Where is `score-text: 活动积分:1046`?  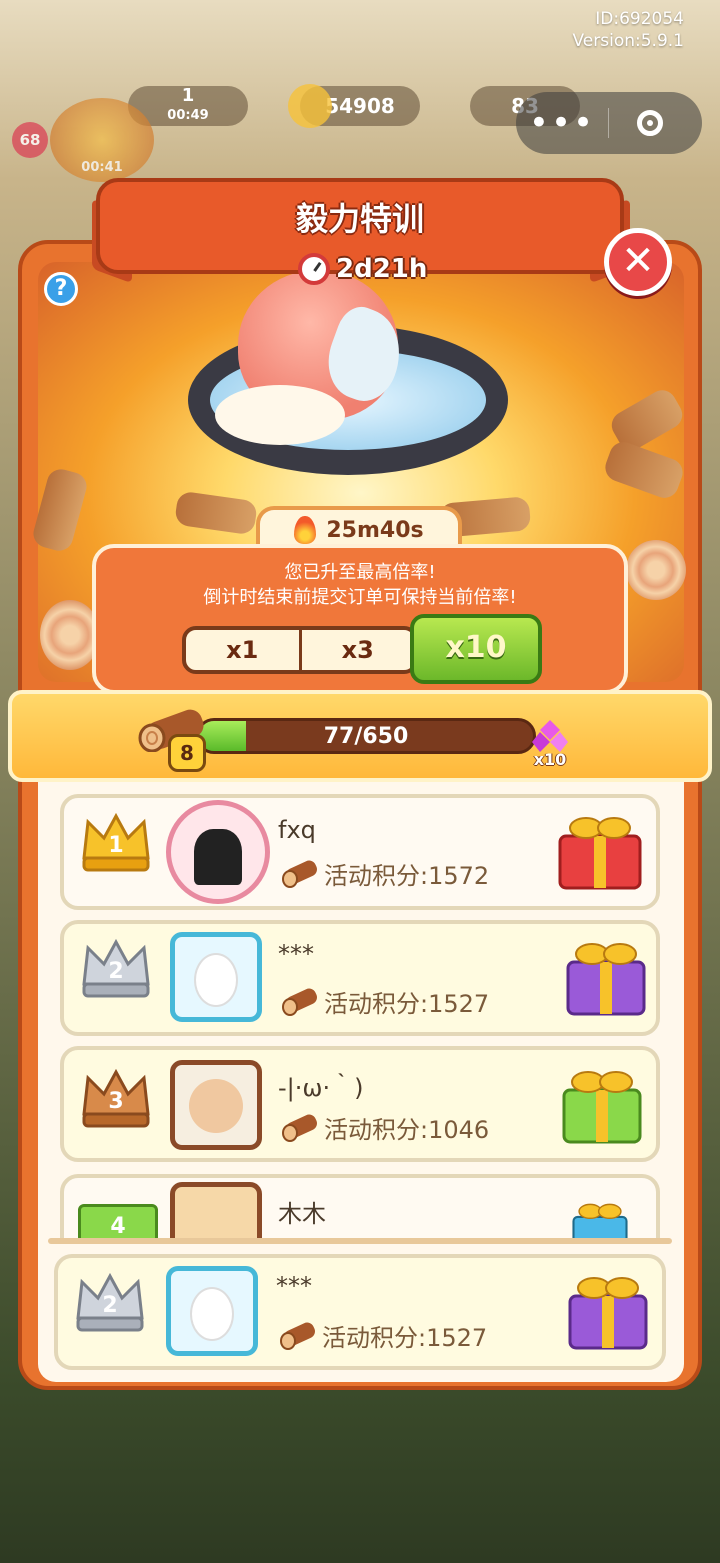 score-text: 活动积分:1046 is located at coordinates (407, 1130).